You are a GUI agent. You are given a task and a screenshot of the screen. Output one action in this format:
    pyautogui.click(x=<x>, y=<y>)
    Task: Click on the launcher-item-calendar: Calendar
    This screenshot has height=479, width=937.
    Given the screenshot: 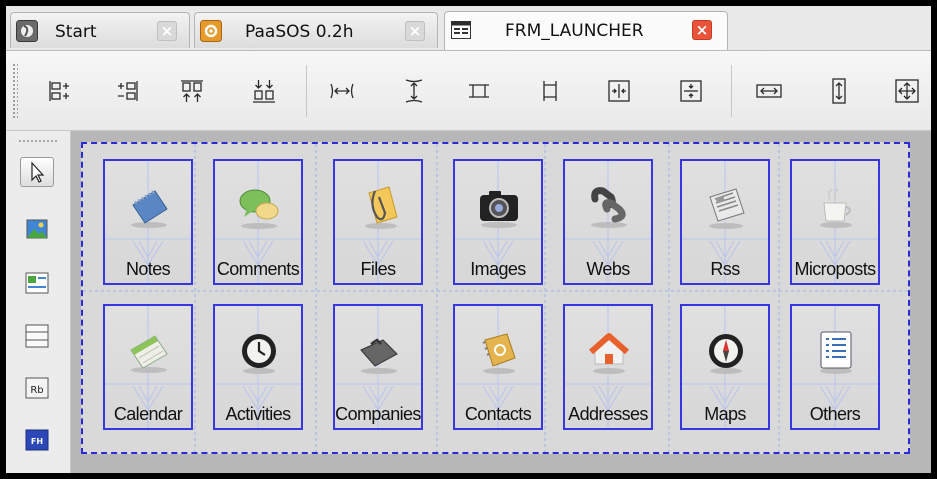 What is the action you would take?
    pyautogui.click(x=148, y=367)
    